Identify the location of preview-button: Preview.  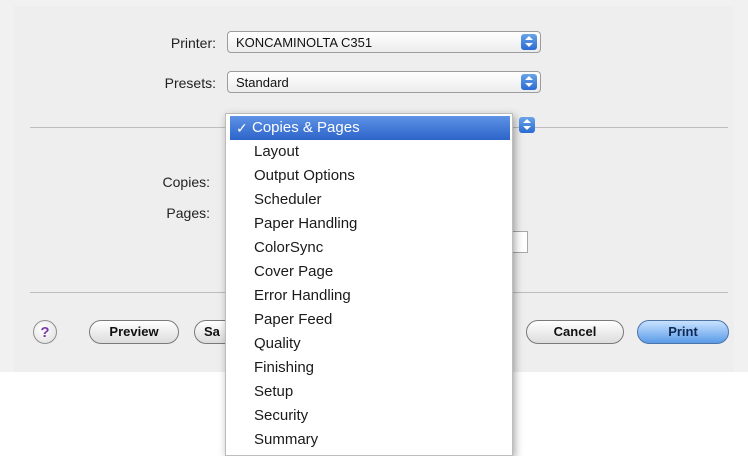
(134, 332).